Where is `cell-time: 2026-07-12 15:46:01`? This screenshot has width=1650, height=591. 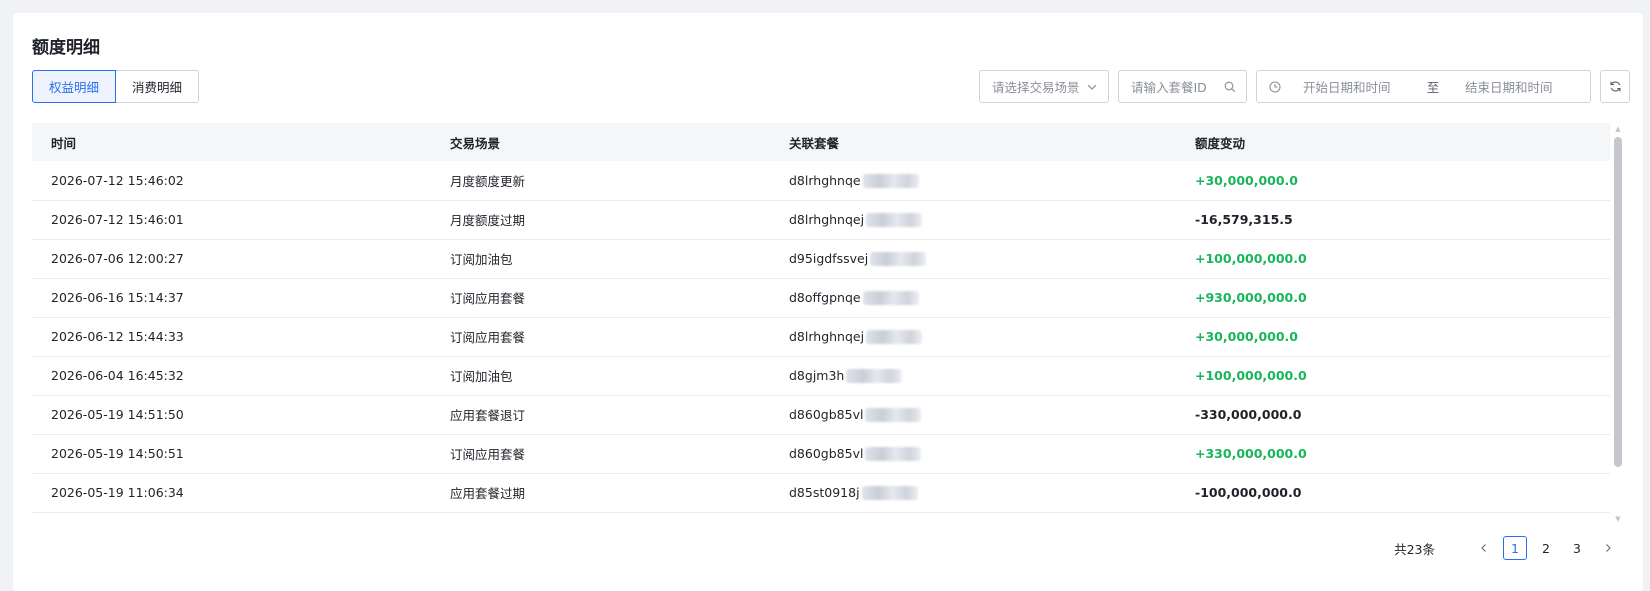
cell-time: 2026-07-12 15:46:01 is located at coordinates (117, 219).